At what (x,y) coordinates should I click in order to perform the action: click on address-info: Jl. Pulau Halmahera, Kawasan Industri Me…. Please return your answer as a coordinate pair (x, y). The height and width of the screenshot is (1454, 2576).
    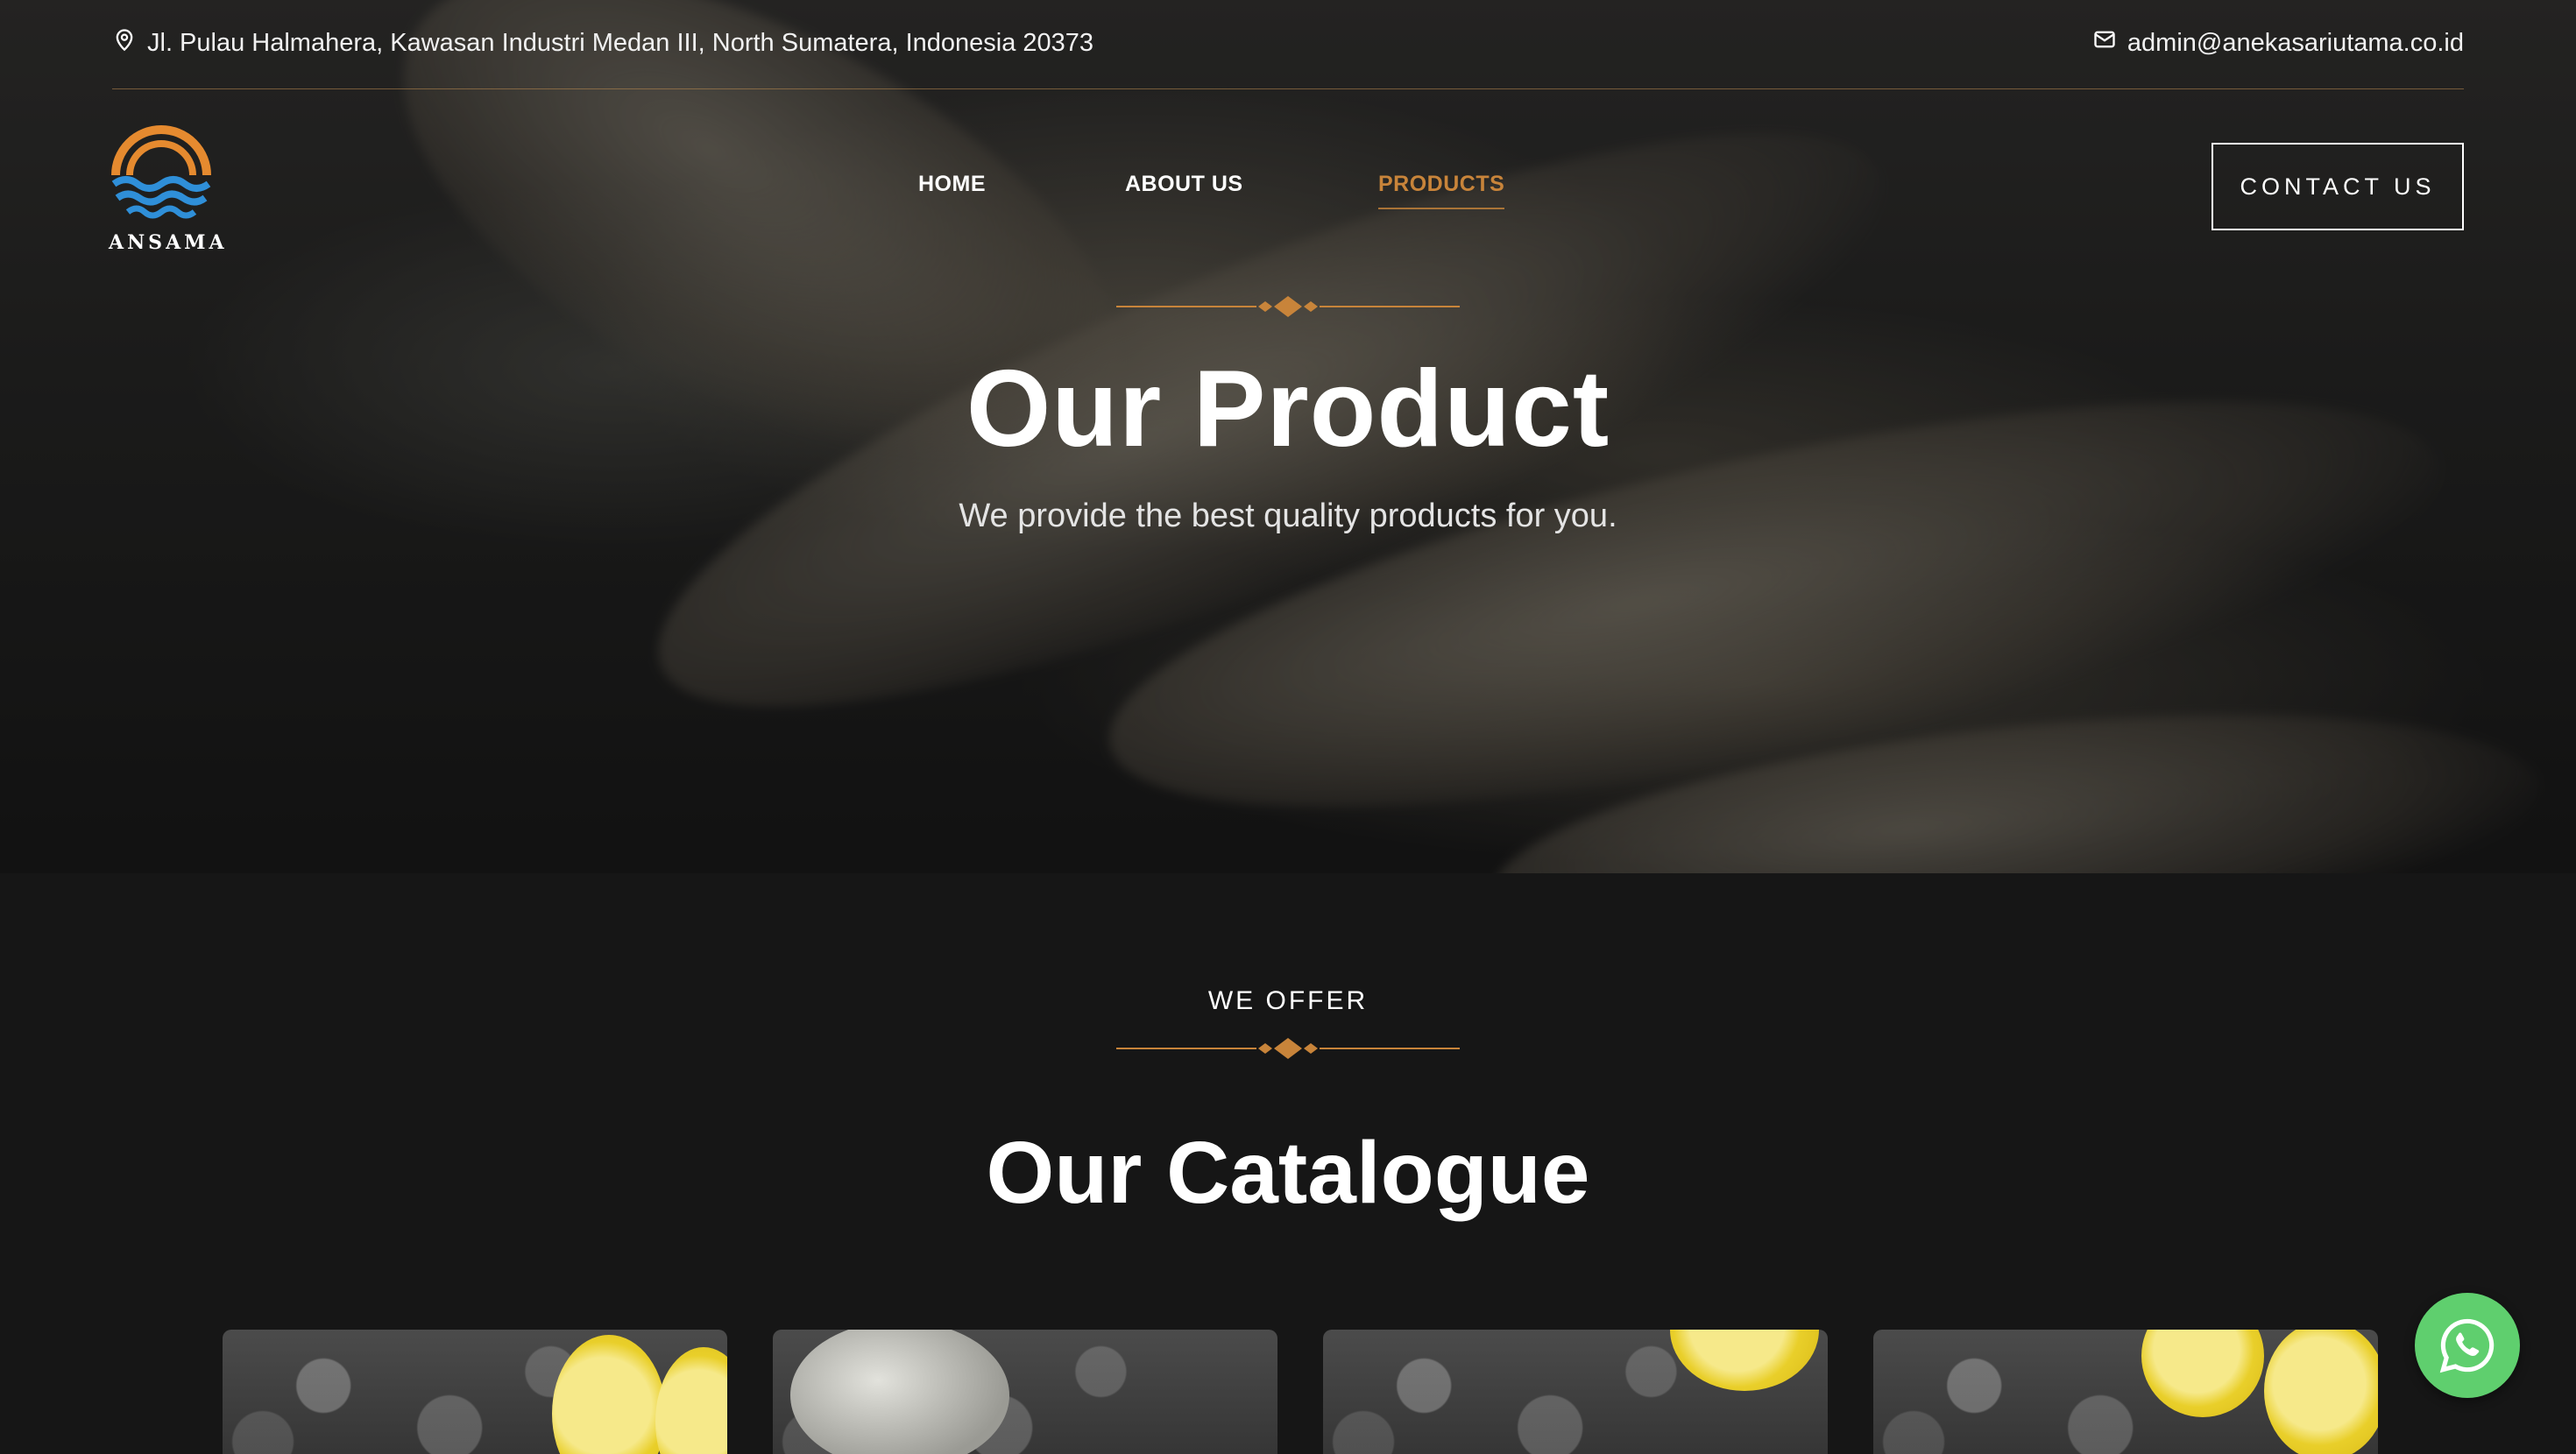
    Looking at the image, I should click on (602, 43).